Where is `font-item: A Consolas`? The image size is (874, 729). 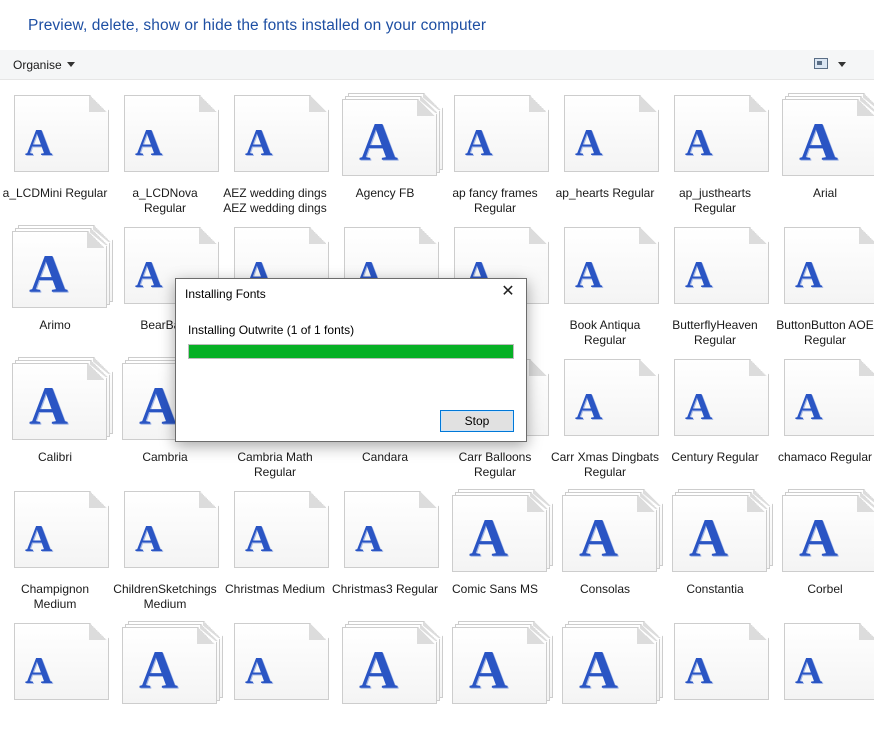
font-item: A Consolas is located at coordinates (606, 542).